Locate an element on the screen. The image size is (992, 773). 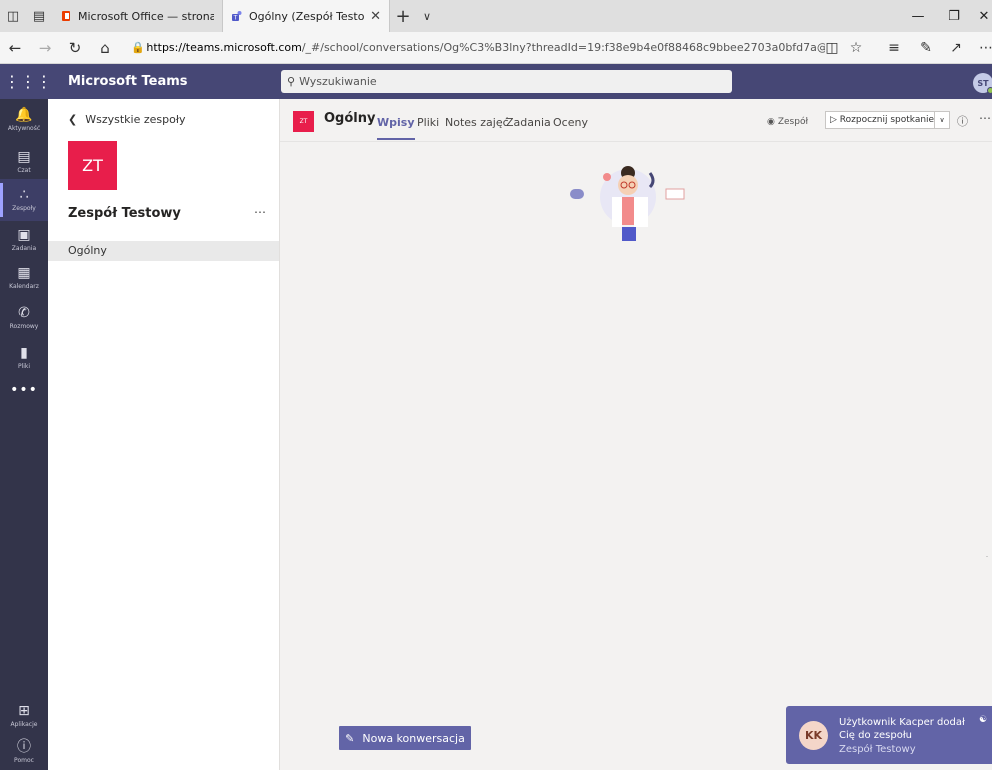
user-initials: ST is located at coordinates (983, 83).